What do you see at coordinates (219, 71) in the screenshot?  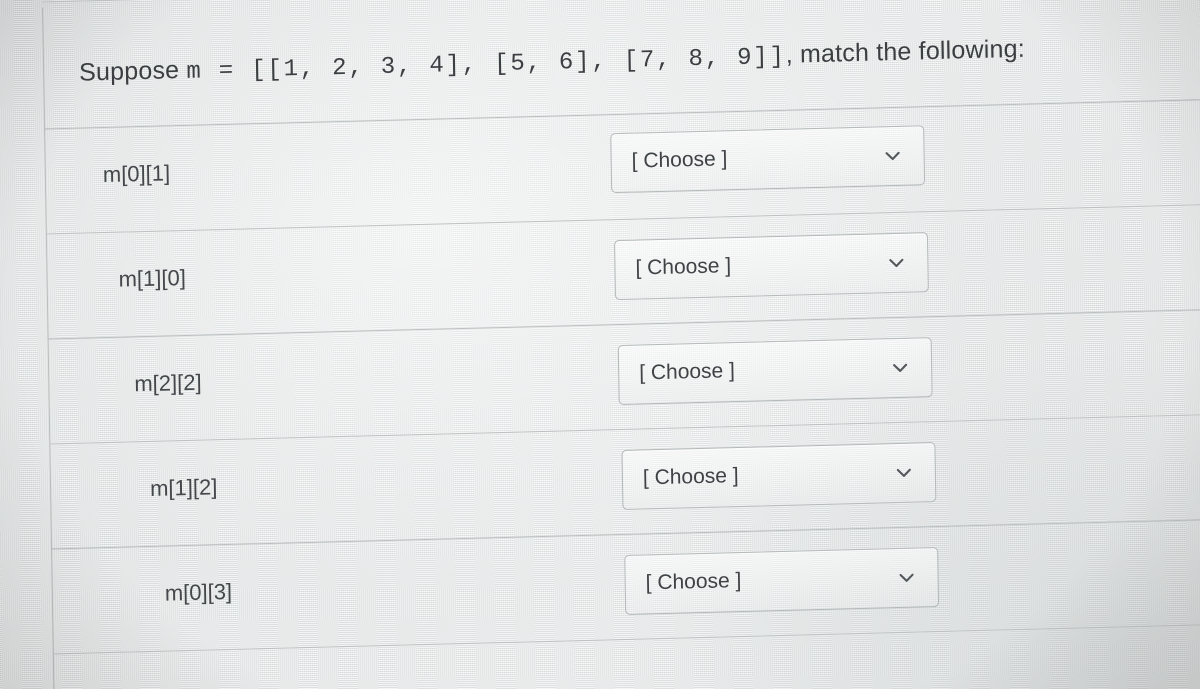 I see `question-variable: m =` at bounding box center [219, 71].